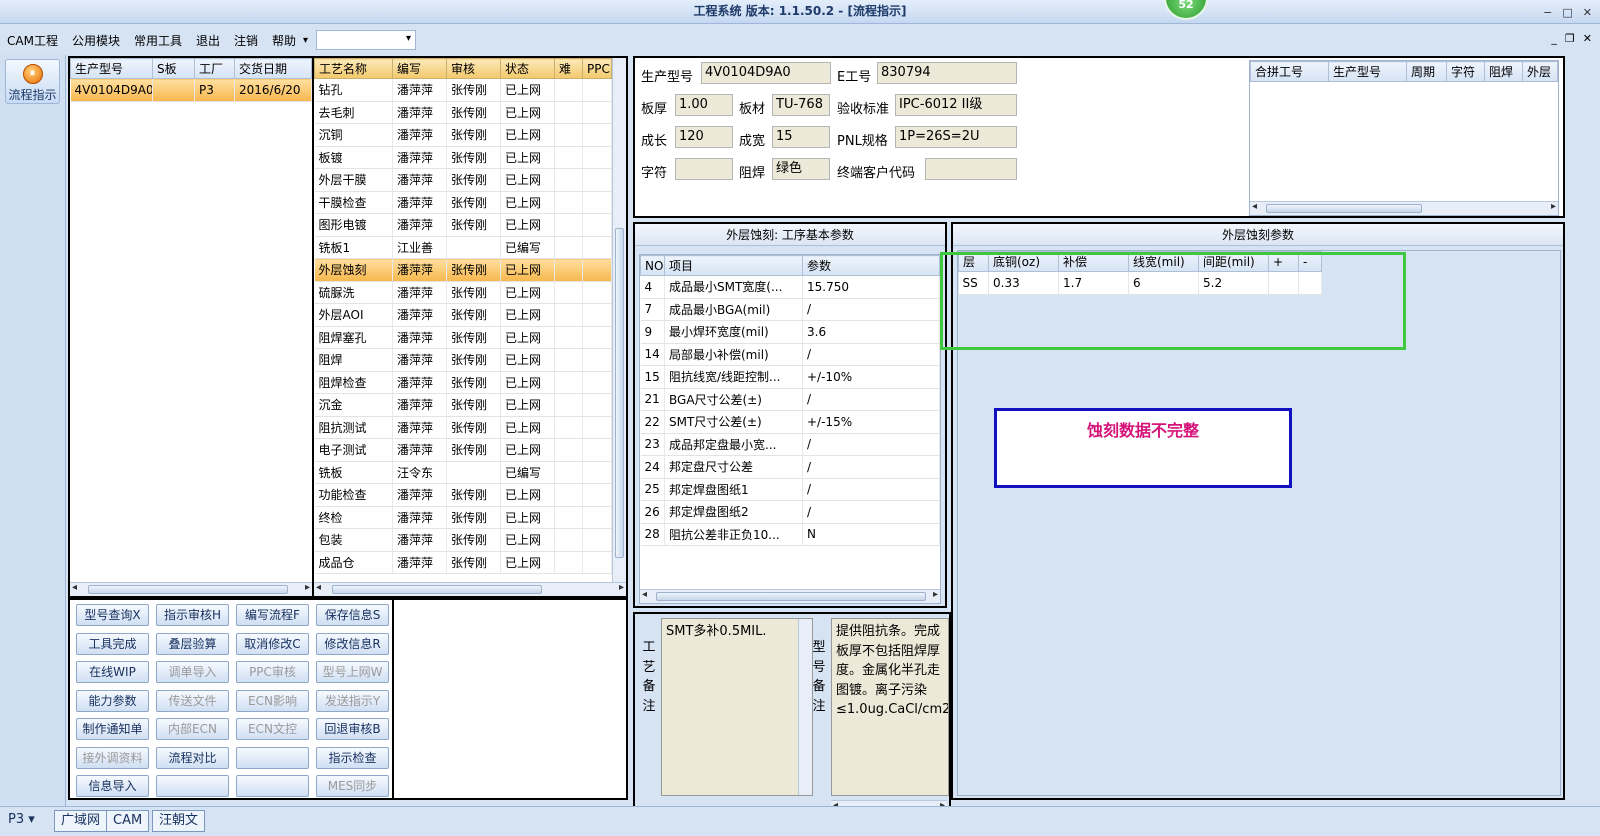  What do you see at coordinates (463, 337) in the screenshot?
I see `process-table-row: 阻焊塞孔 潘萍萍 张传刚 已上网` at bounding box center [463, 337].